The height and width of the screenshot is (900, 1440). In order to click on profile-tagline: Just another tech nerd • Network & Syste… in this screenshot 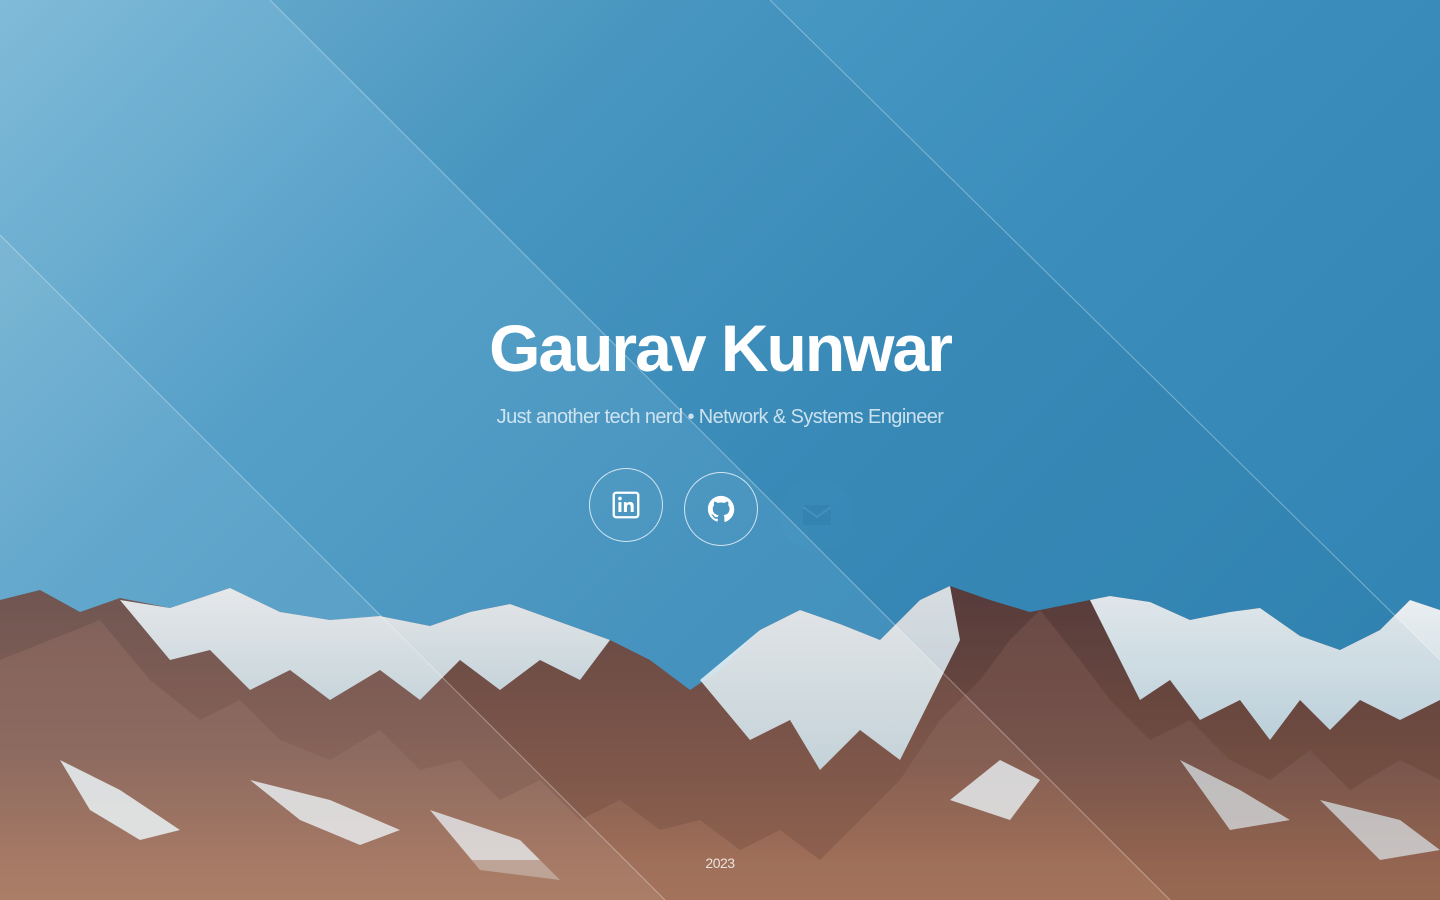, I will do `click(720, 417)`.